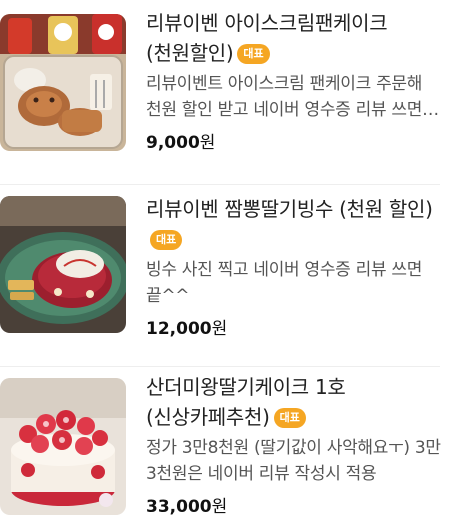  Describe the element at coordinates (179, 329) in the screenshot. I see `price-amount: 12,000` at that location.